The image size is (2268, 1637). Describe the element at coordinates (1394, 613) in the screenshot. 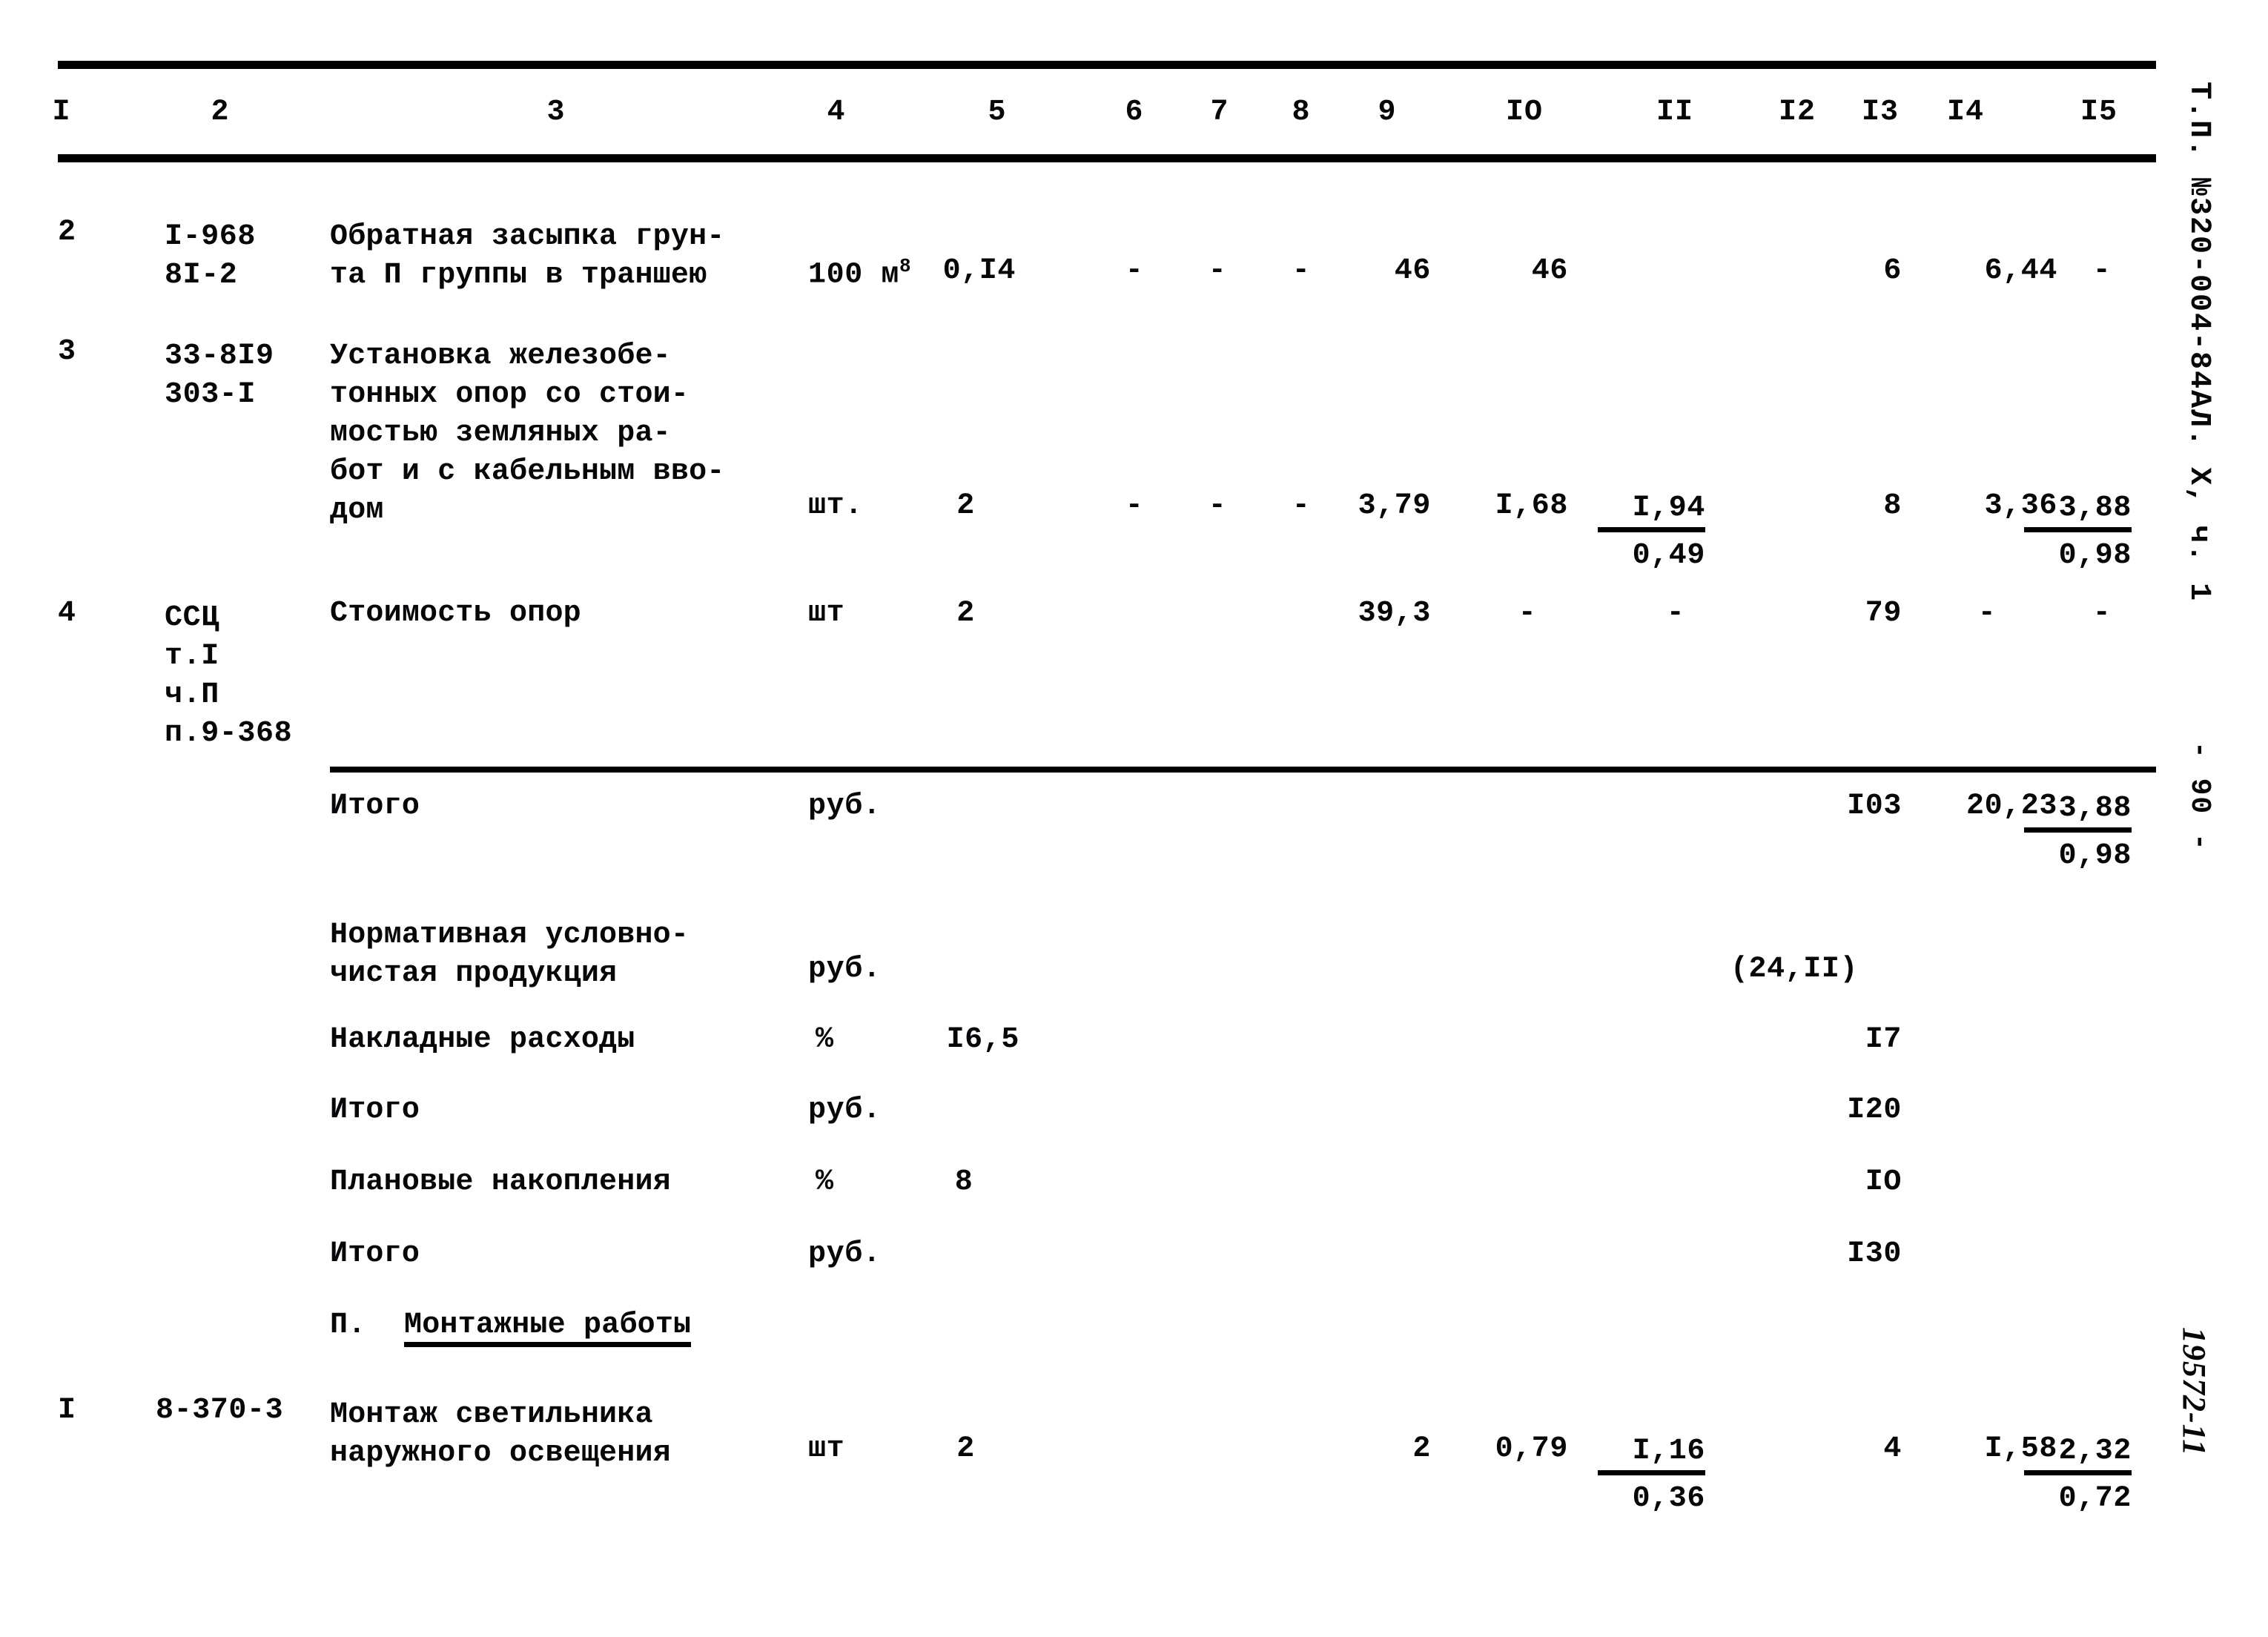

I see `row-col9: 39,3` at that location.